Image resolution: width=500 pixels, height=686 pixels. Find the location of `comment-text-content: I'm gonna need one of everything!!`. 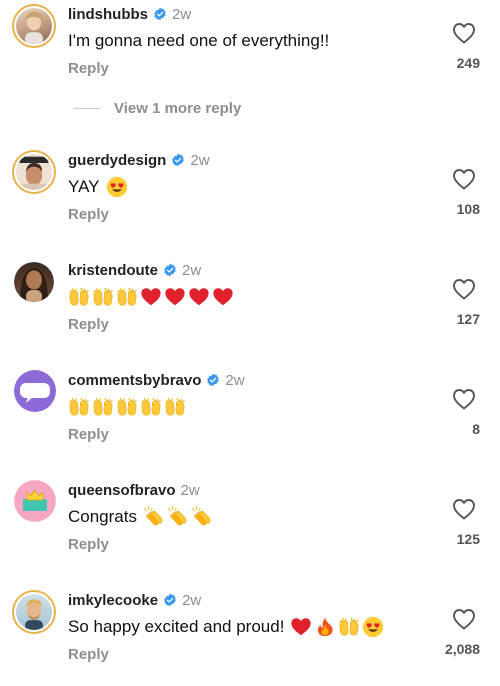

comment-text-content: I'm gonna need one of everything!! is located at coordinates (199, 40).